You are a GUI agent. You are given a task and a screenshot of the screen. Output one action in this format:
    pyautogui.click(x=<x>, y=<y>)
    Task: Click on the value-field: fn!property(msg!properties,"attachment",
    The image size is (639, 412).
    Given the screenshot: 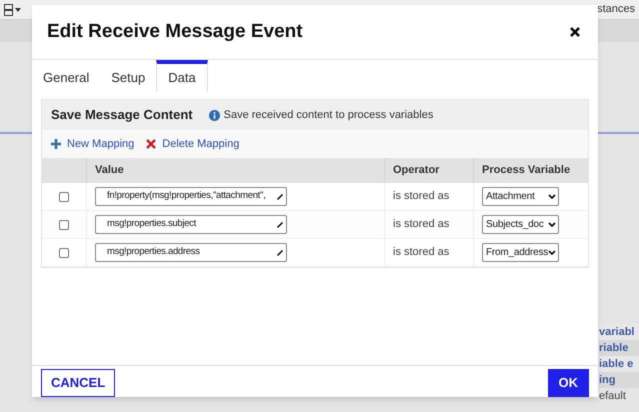 What is the action you would take?
    pyautogui.click(x=191, y=196)
    